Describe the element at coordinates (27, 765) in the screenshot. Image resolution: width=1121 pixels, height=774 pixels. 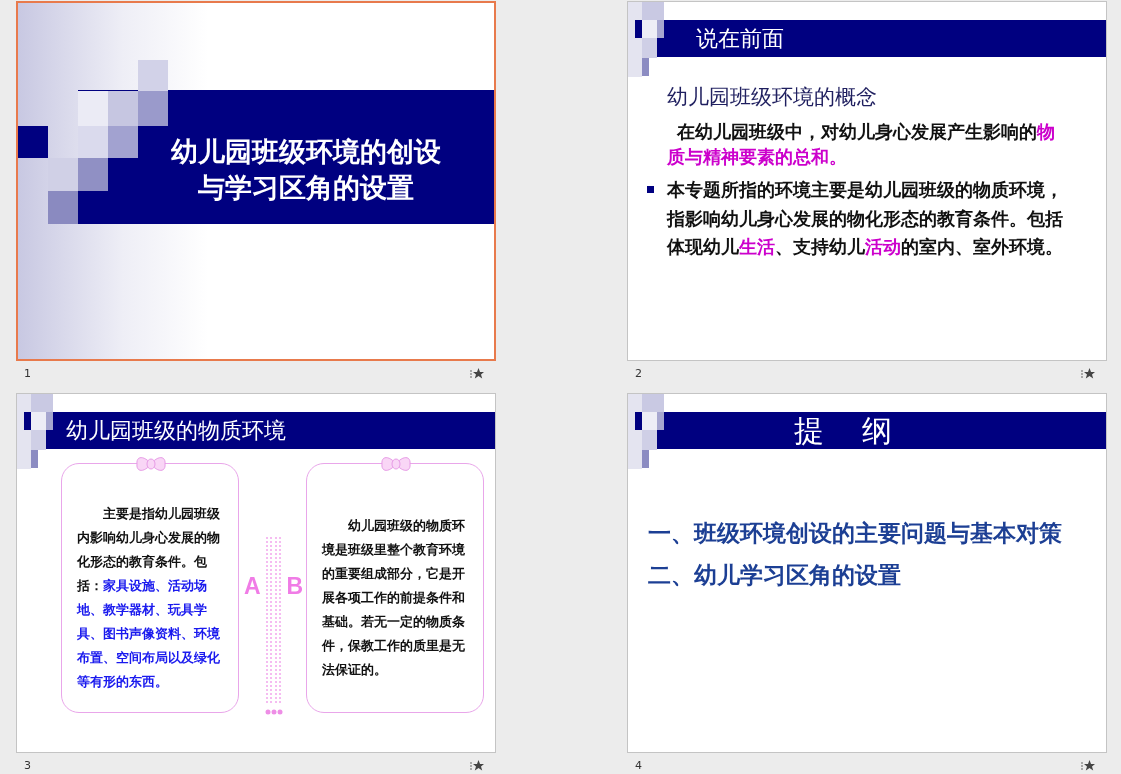
I see `slide-number: 3` at that location.